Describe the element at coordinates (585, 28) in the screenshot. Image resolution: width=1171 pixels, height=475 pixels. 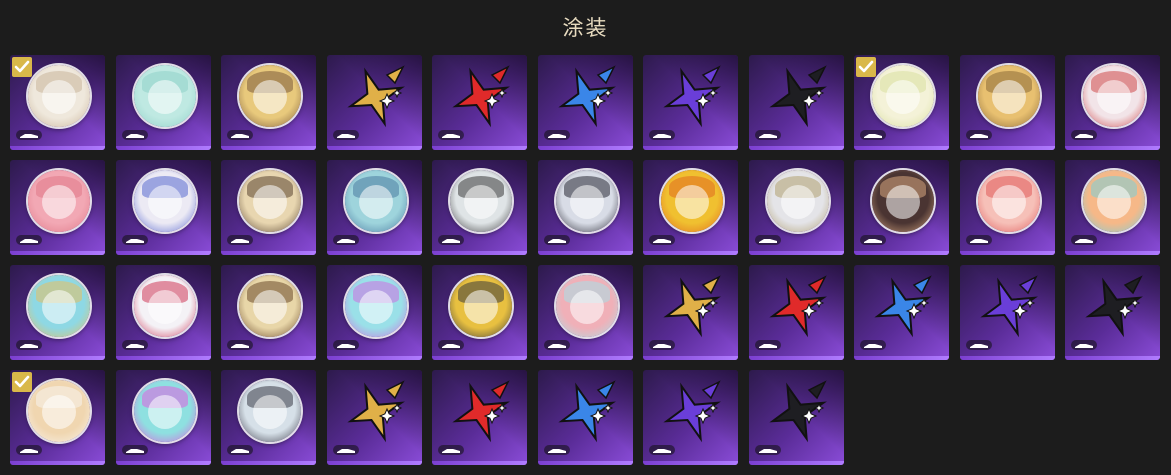
I see `page-title: 涂装` at that location.